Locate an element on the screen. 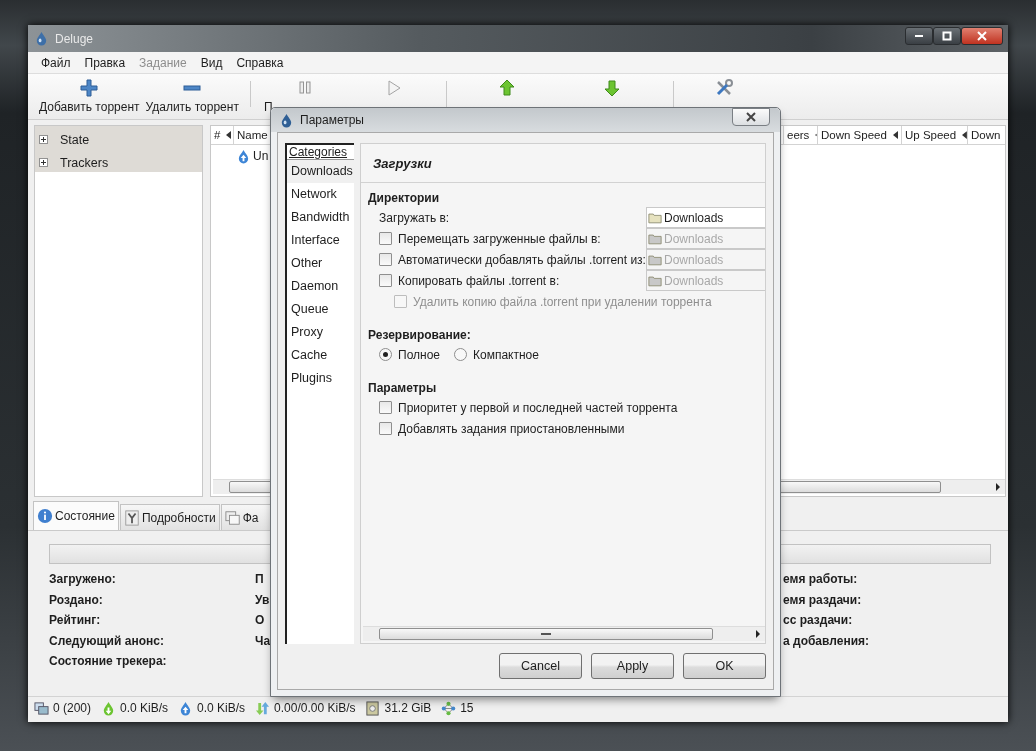  option-label: Полное is located at coordinates (419, 354).